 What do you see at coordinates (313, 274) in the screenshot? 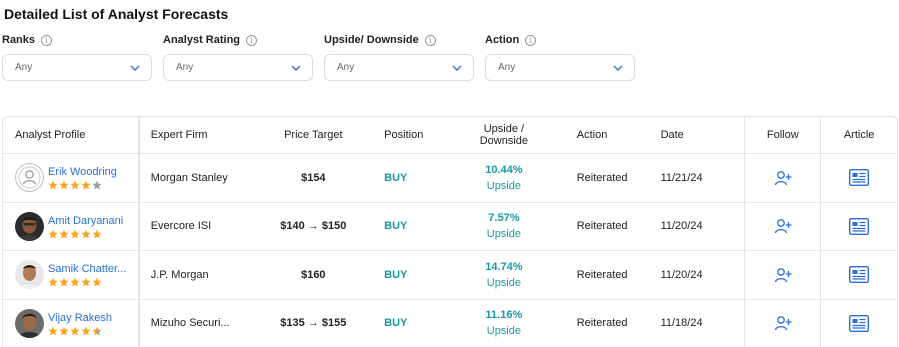
I see `price-target: $160` at bounding box center [313, 274].